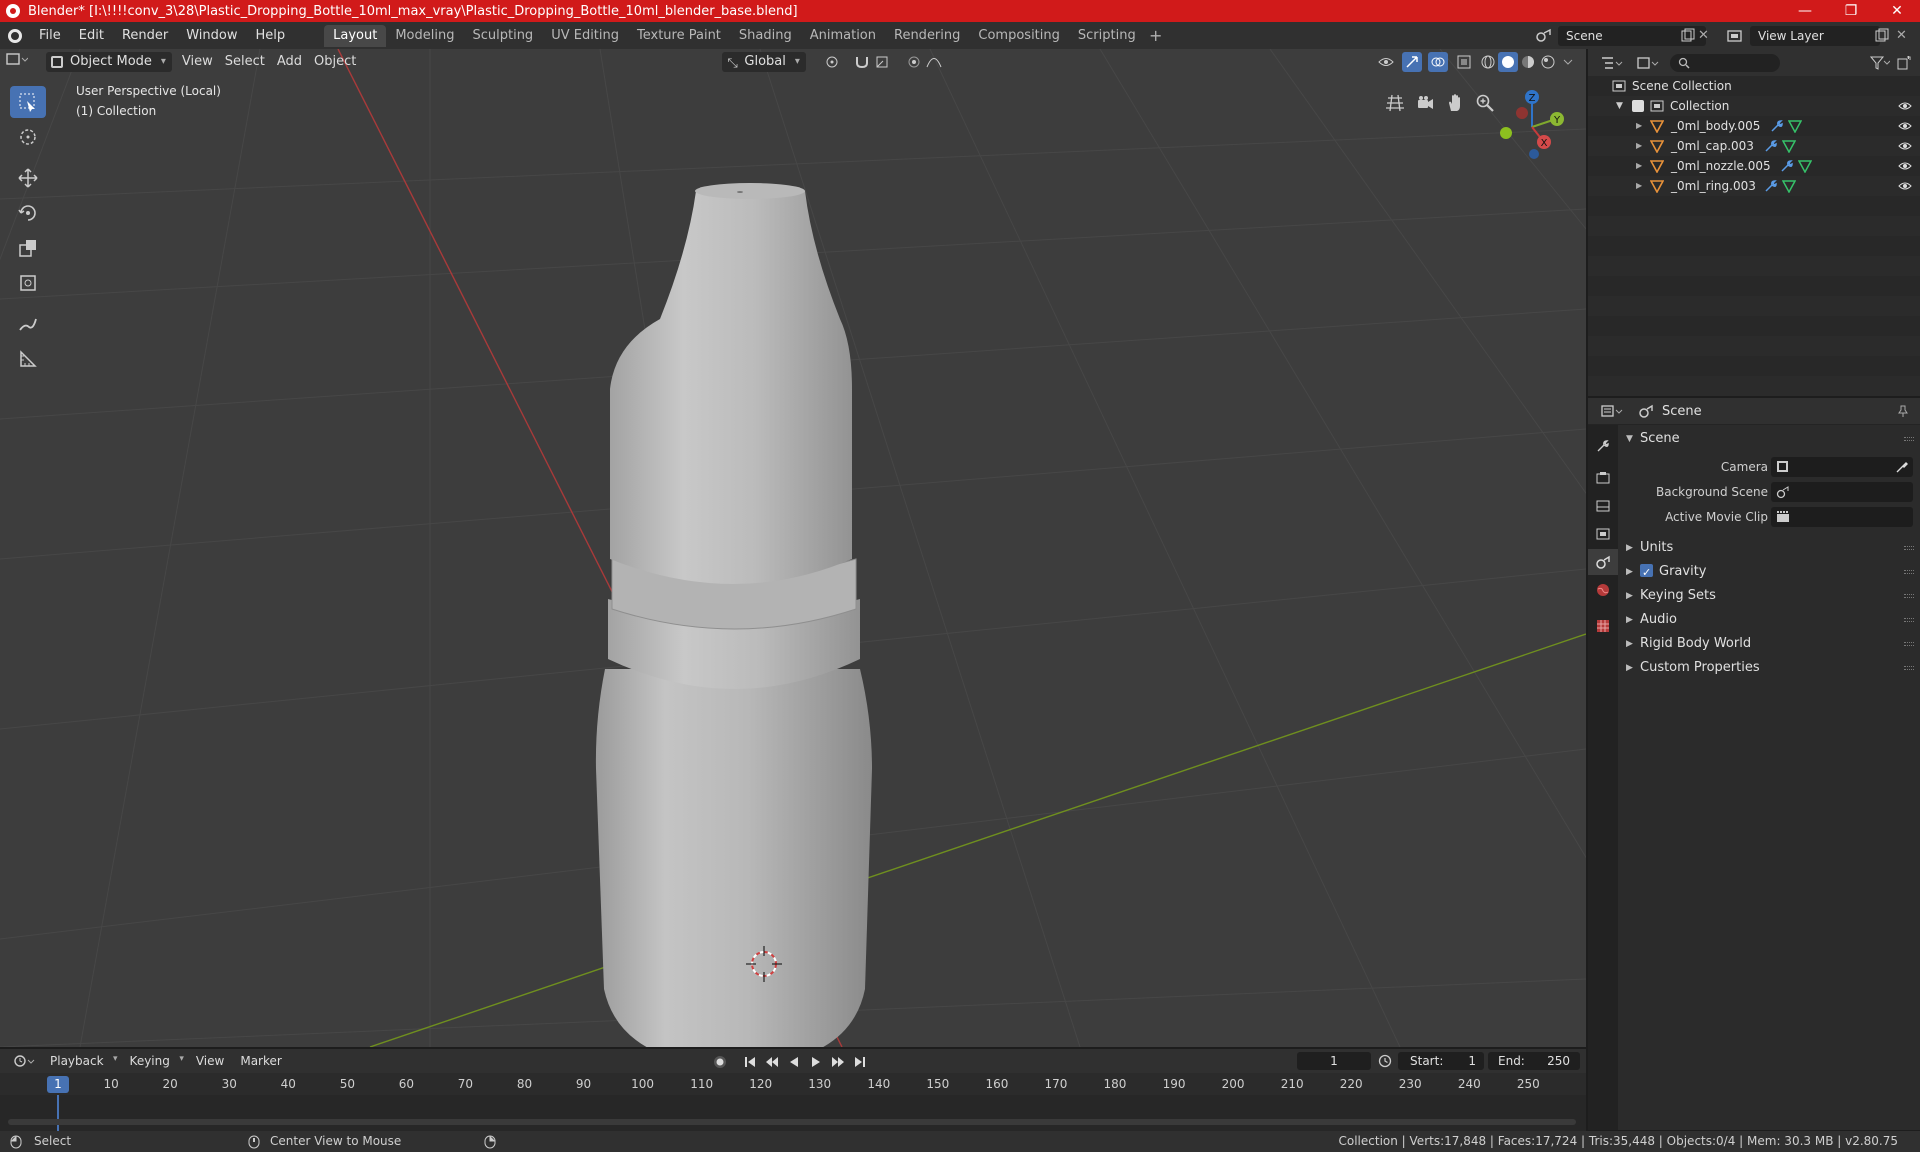 This screenshot has width=1920, height=1152. Describe the element at coordinates (58, 1084) in the screenshot. I see `frame-cursor: 1` at that location.